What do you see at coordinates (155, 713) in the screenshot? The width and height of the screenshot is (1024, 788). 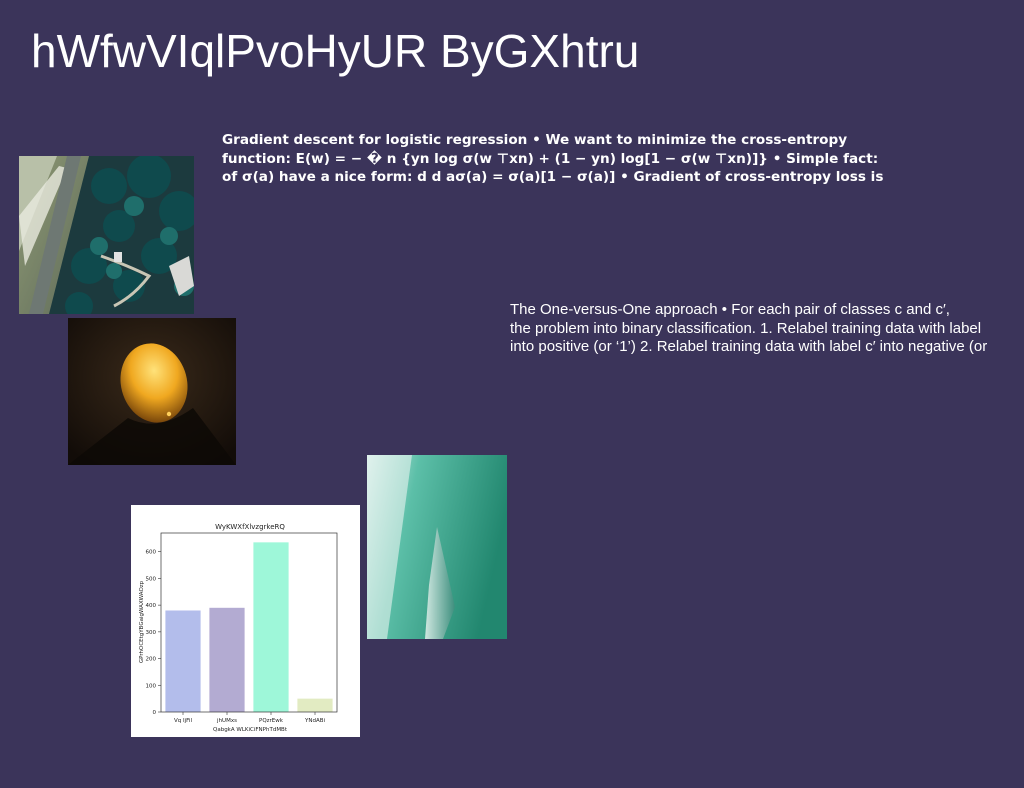 I see `y-tick-label: 0` at bounding box center [155, 713].